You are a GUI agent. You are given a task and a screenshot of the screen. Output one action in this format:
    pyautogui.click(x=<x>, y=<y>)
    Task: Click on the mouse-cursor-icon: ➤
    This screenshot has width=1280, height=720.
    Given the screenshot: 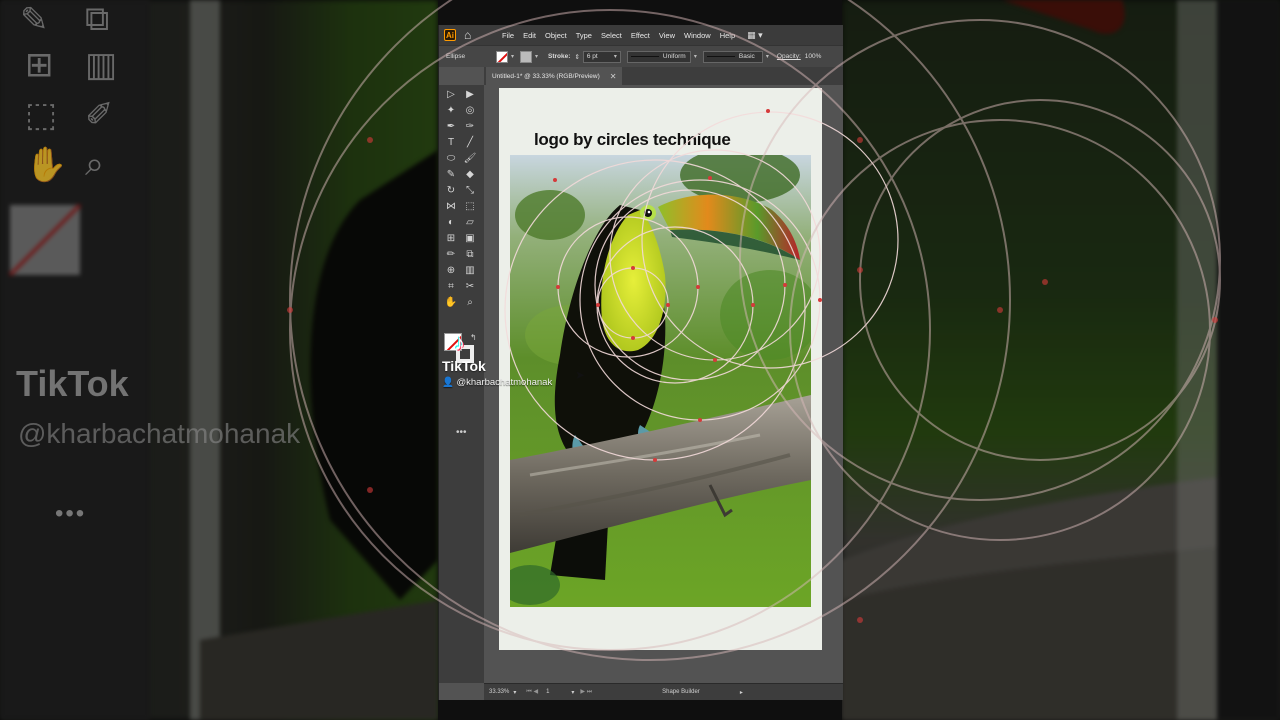 What is the action you would take?
    pyautogui.click(x=580, y=375)
    